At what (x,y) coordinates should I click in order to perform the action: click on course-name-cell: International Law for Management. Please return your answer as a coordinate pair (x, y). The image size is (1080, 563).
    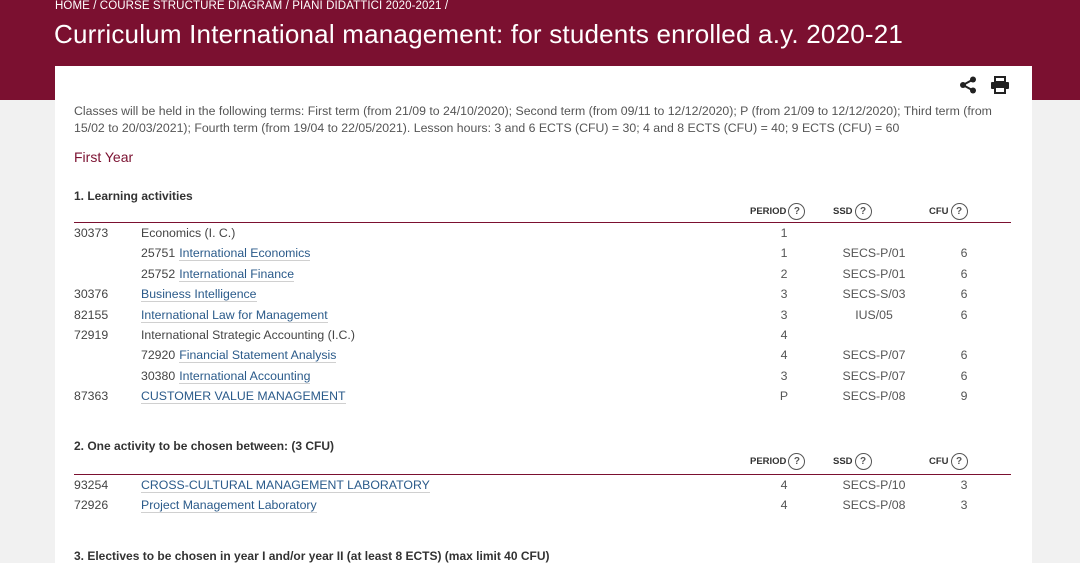
    Looking at the image, I should click on (234, 315).